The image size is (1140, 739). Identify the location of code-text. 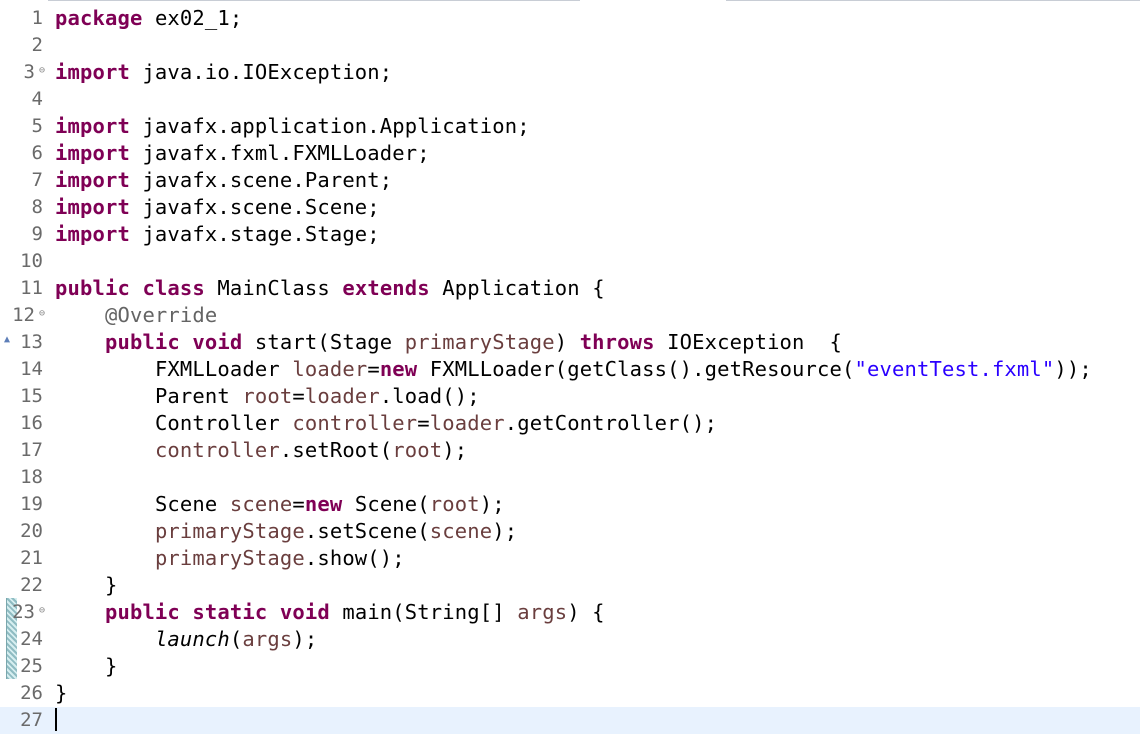
(56, 720).